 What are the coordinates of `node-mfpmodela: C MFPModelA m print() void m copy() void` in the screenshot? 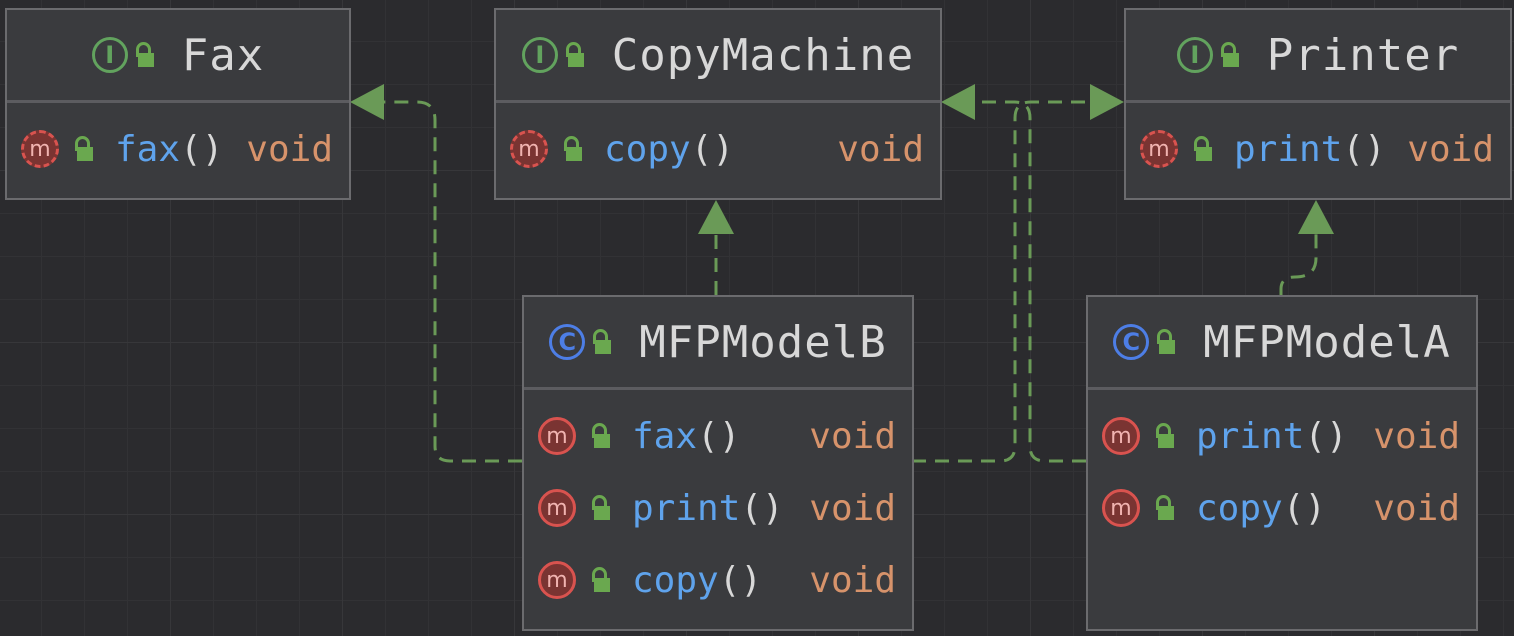 It's located at (1282, 463).